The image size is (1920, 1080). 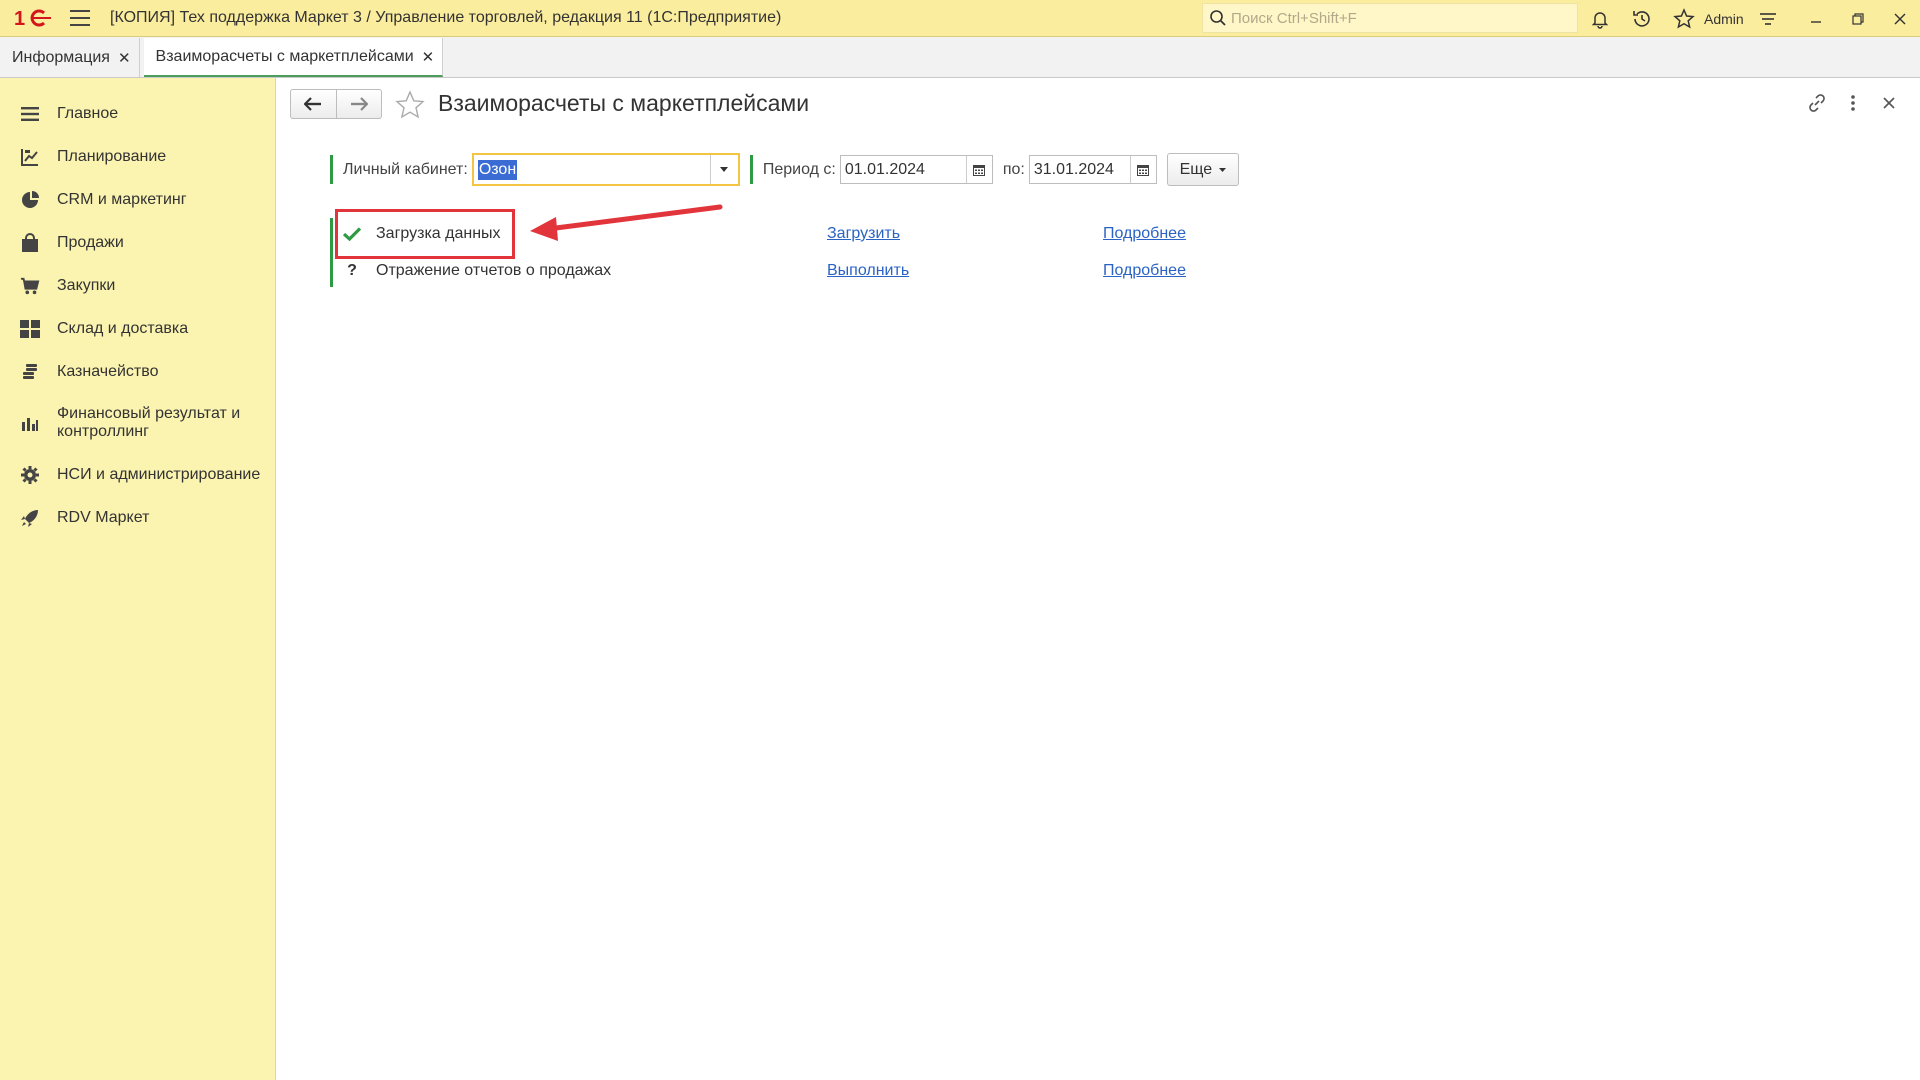 What do you see at coordinates (30, 157) in the screenshot?
I see `planning-icon` at bounding box center [30, 157].